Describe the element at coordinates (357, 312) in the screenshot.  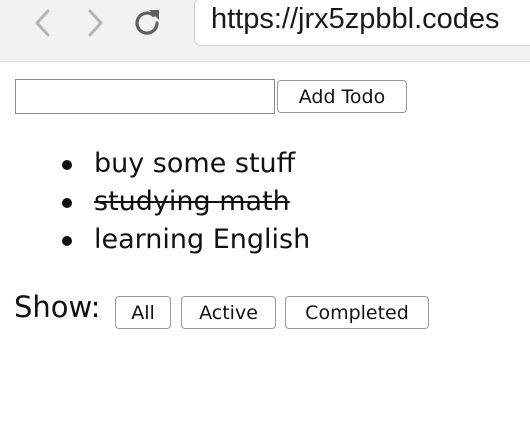
I see `filter-completed-button: Completed` at that location.